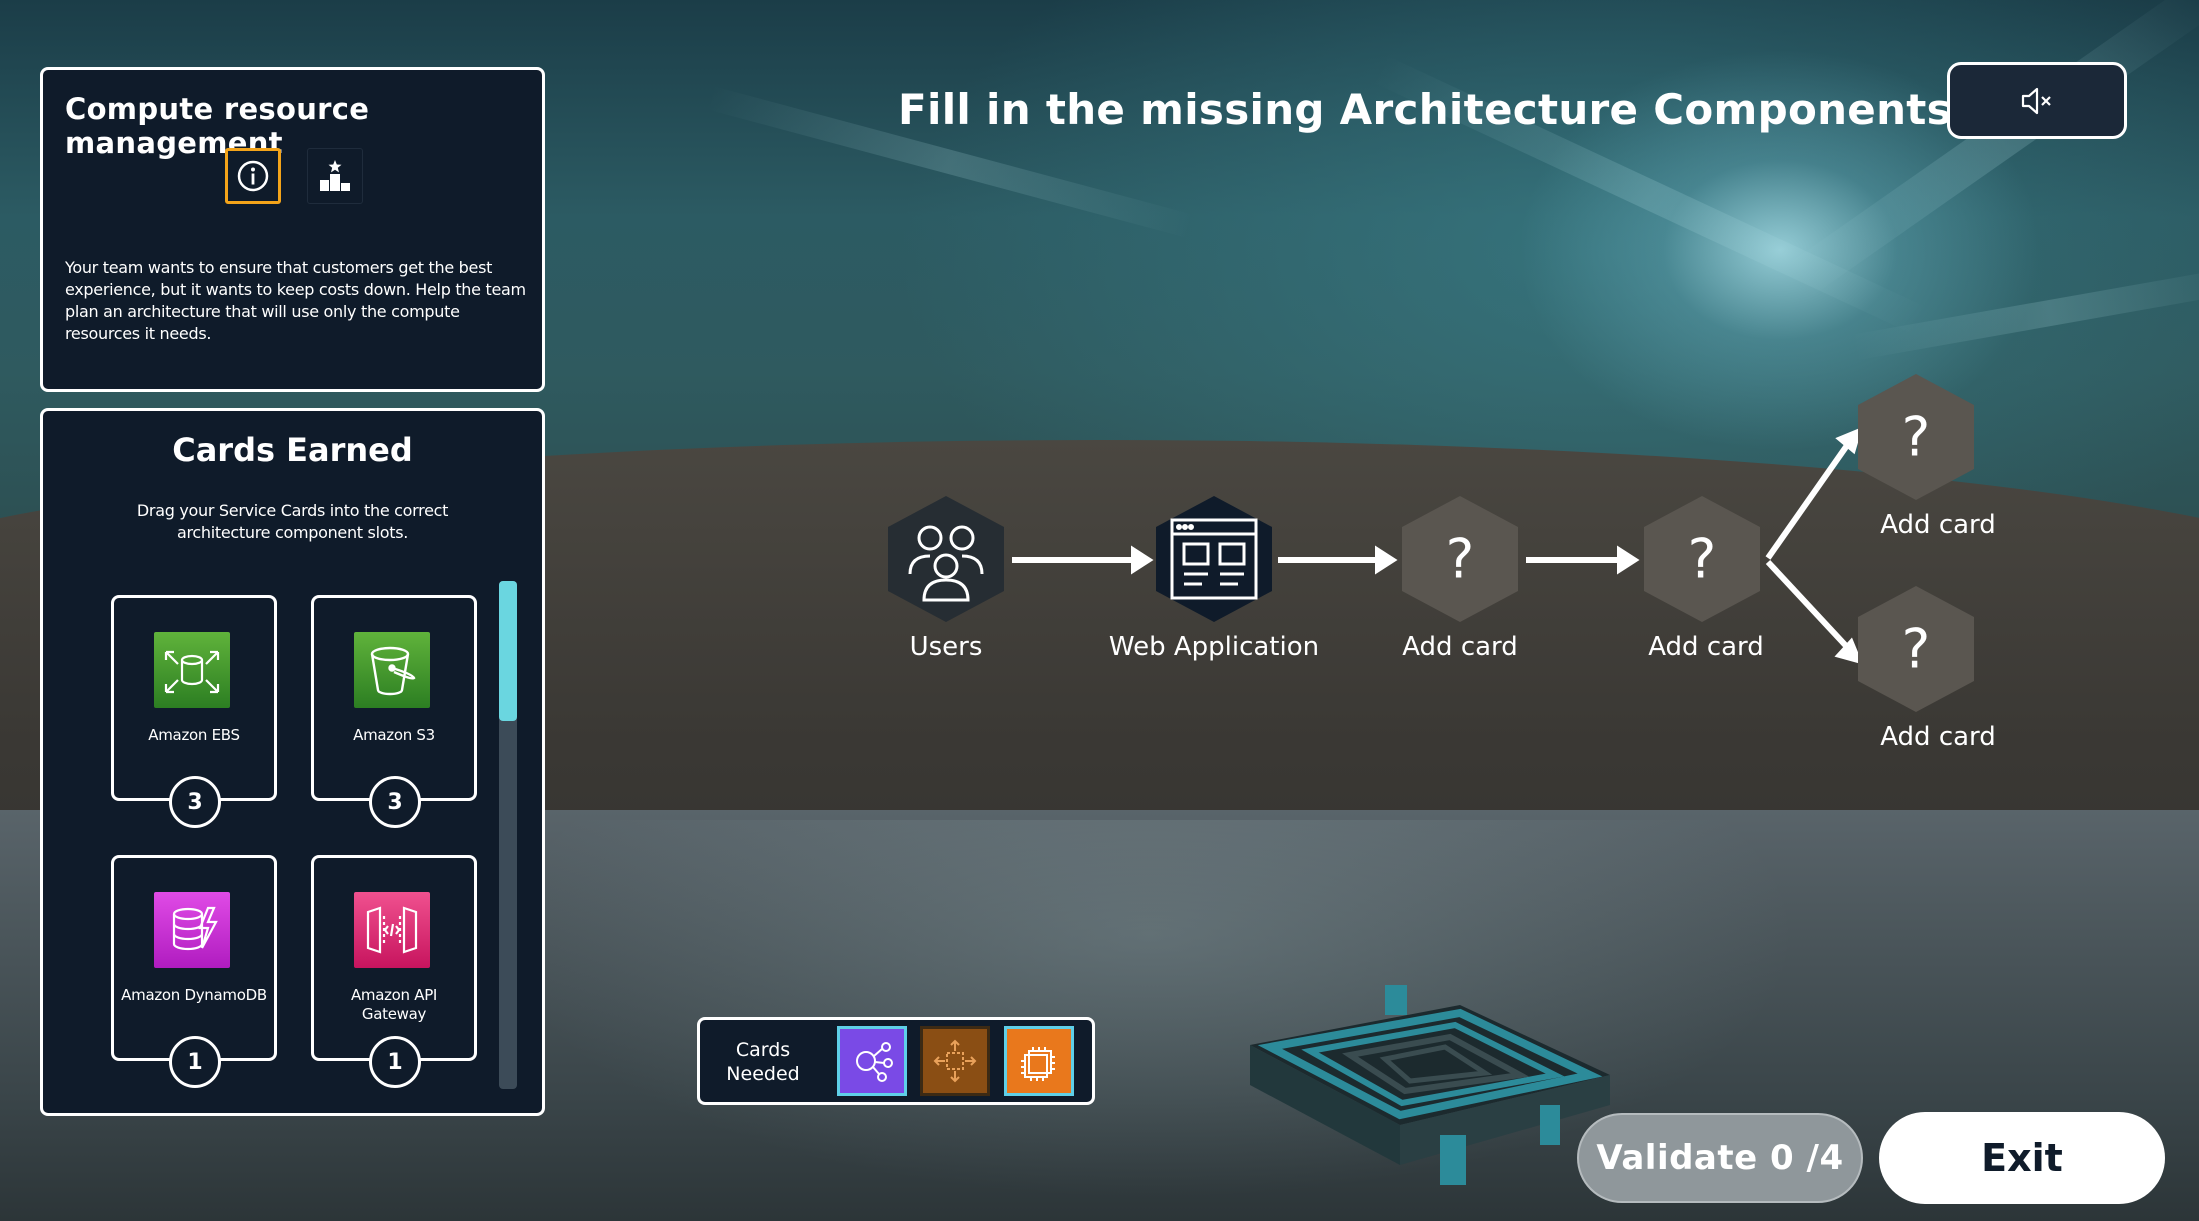 The image size is (2199, 1221). I want to click on service-card-name: Amazon DynamoDB, so click(194, 995).